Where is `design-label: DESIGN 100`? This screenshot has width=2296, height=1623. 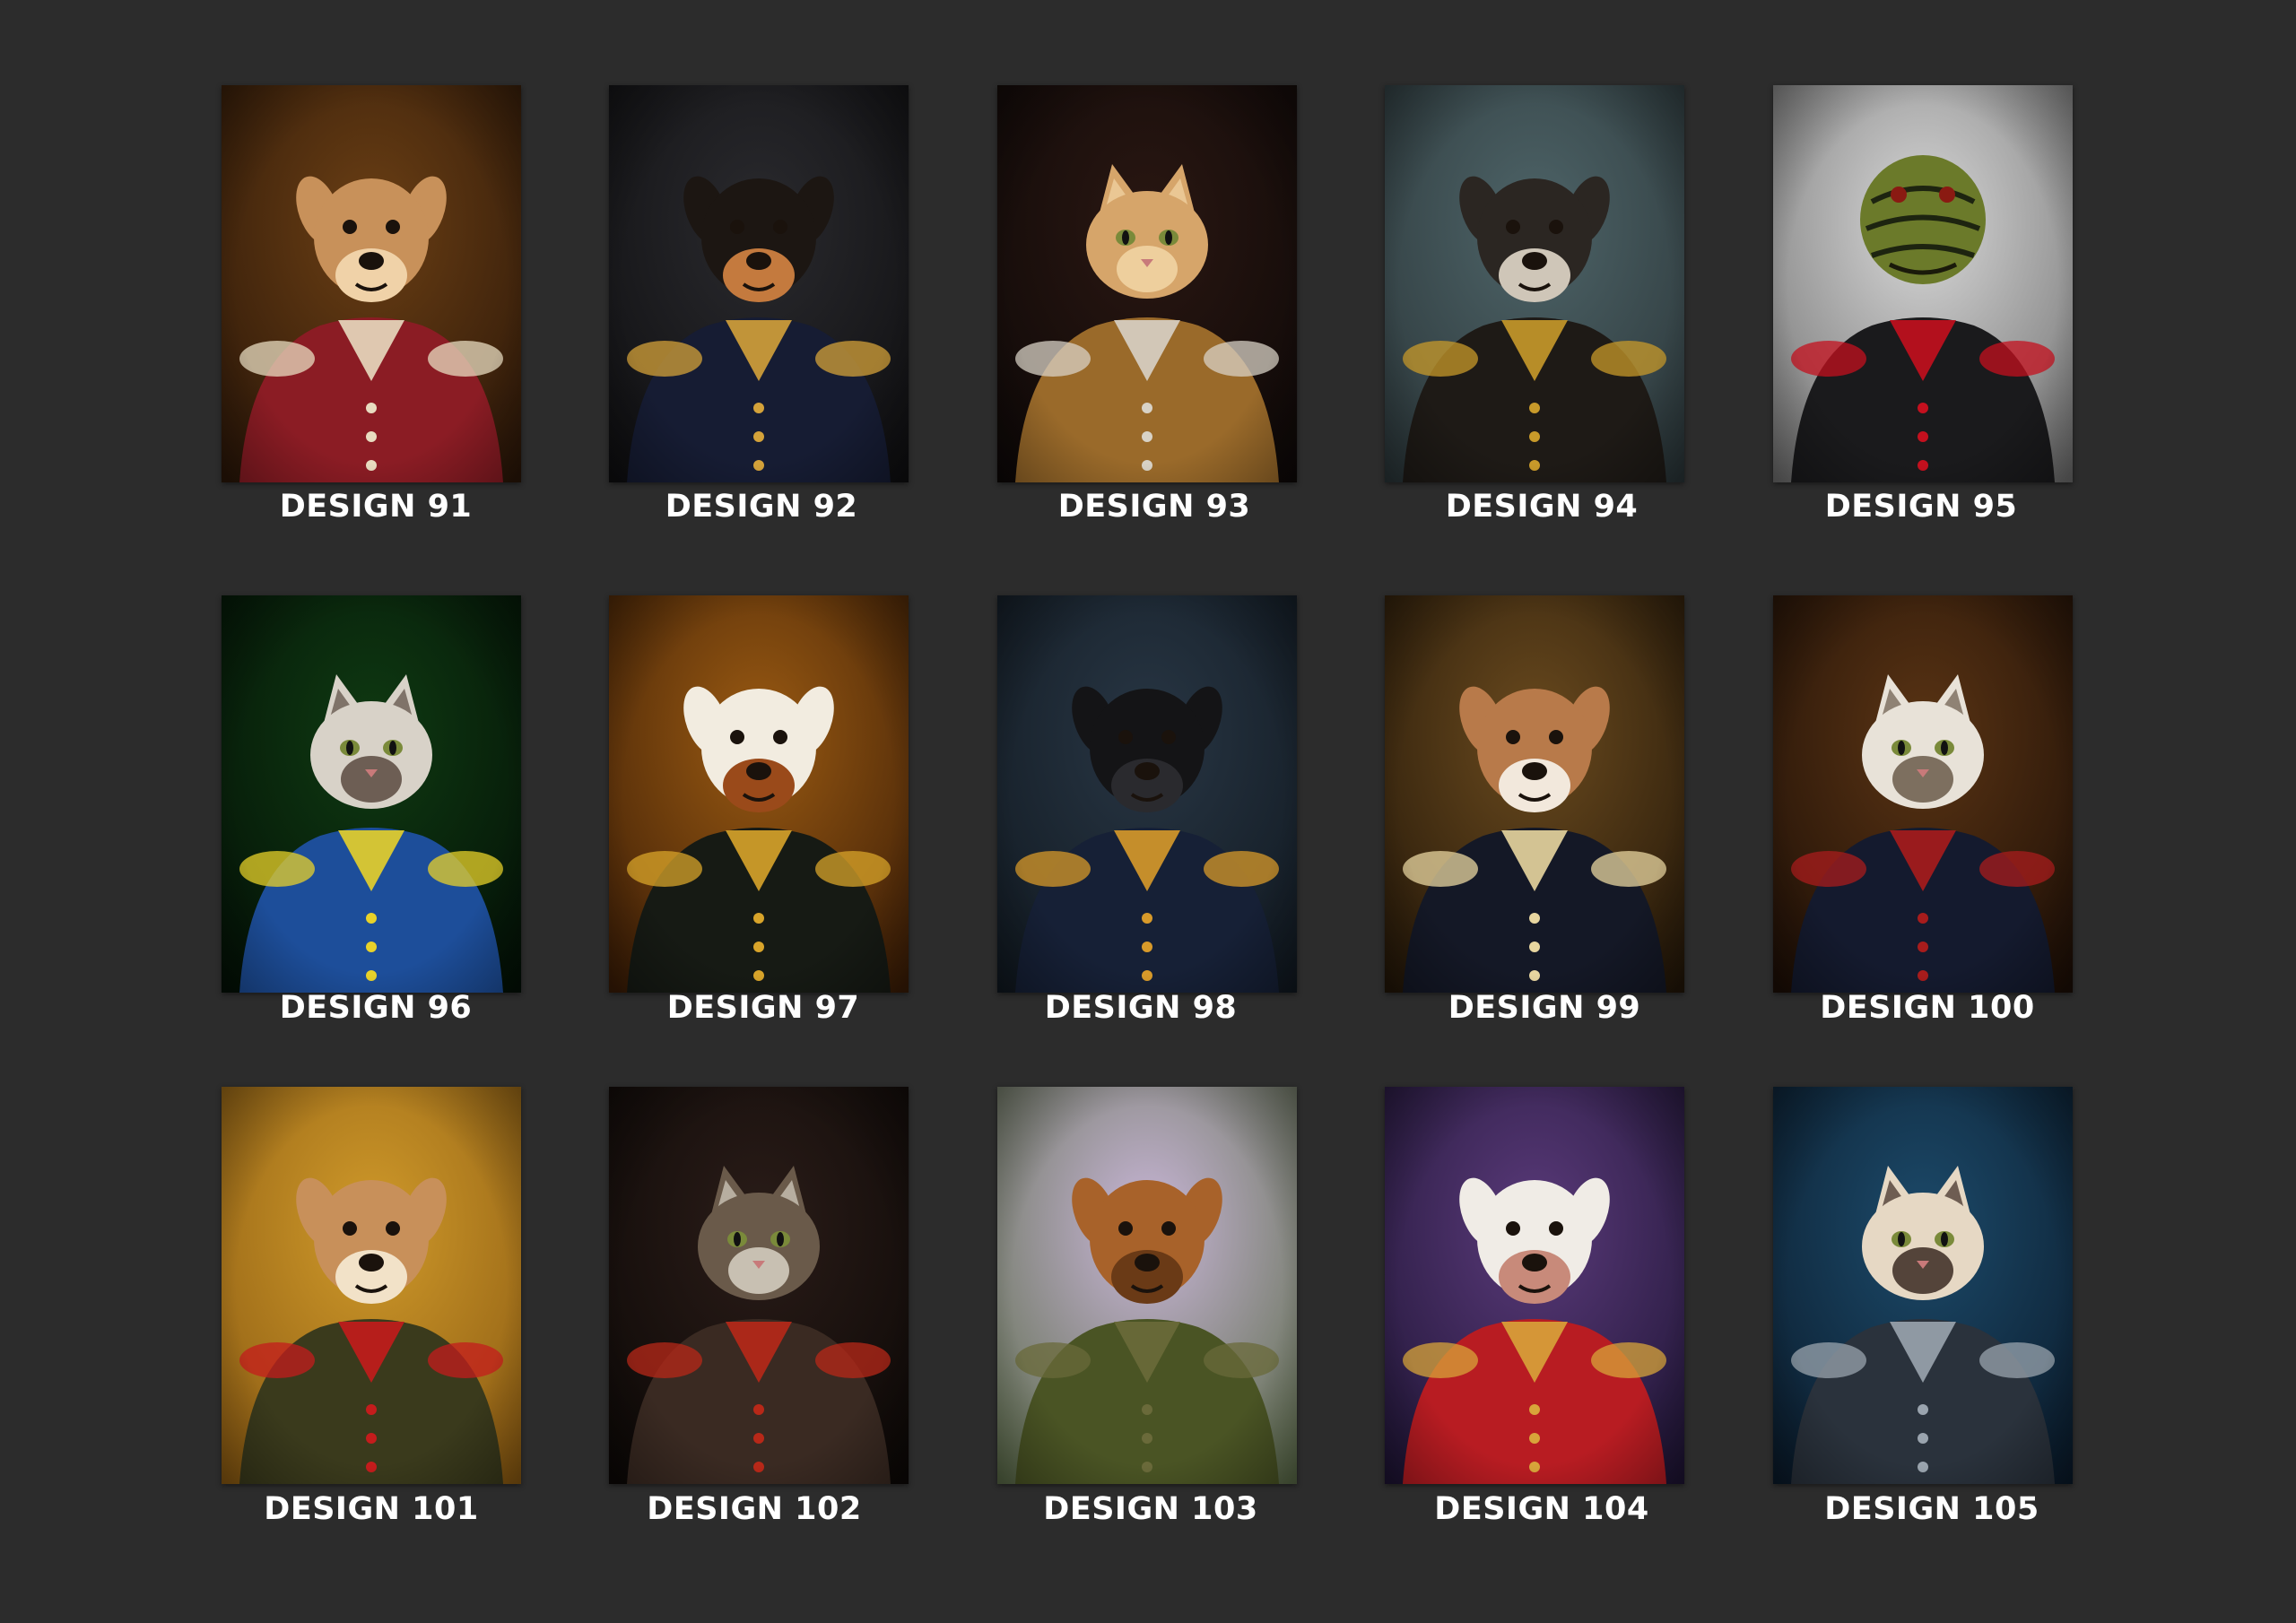 design-label: DESIGN 100 is located at coordinates (1927, 1008).